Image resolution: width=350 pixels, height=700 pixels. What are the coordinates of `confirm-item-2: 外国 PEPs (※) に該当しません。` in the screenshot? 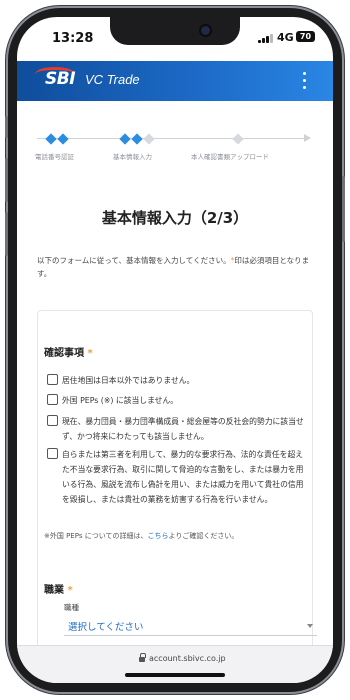 It's located at (176, 400).